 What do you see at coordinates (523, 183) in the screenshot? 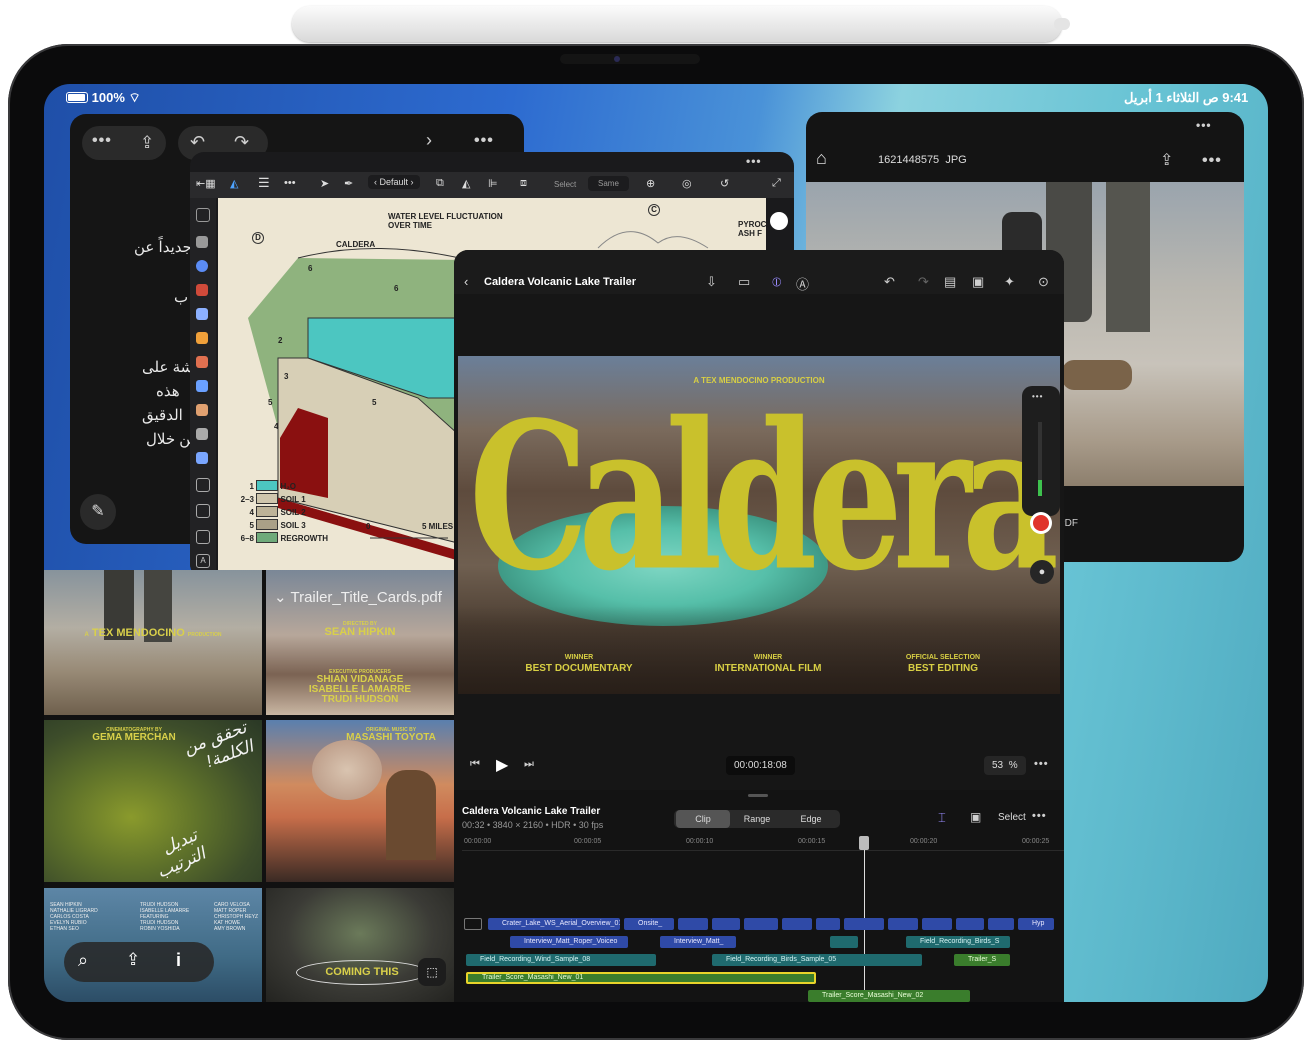
I see `boolean-icon: ⧈` at bounding box center [523, 183].